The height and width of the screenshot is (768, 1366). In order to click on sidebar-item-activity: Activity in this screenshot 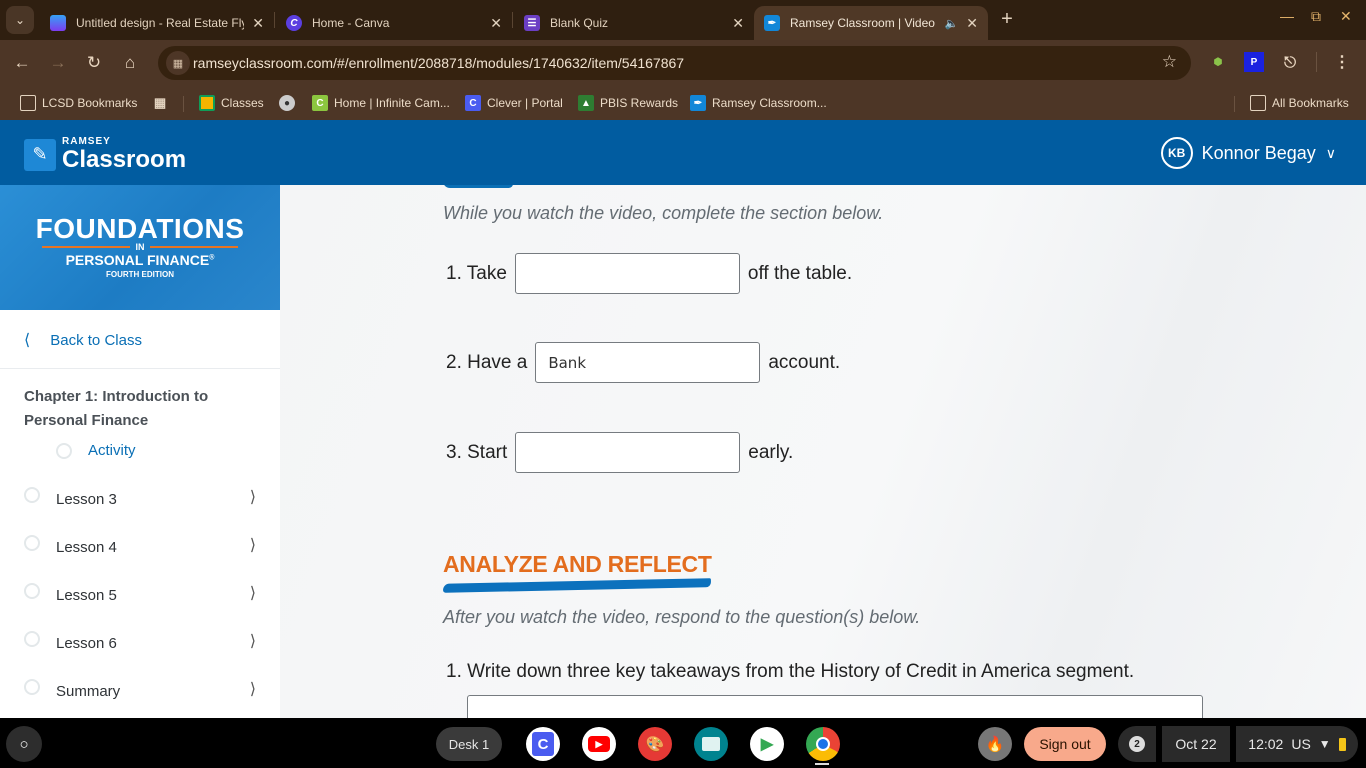, I will do `click(96, 450)`.